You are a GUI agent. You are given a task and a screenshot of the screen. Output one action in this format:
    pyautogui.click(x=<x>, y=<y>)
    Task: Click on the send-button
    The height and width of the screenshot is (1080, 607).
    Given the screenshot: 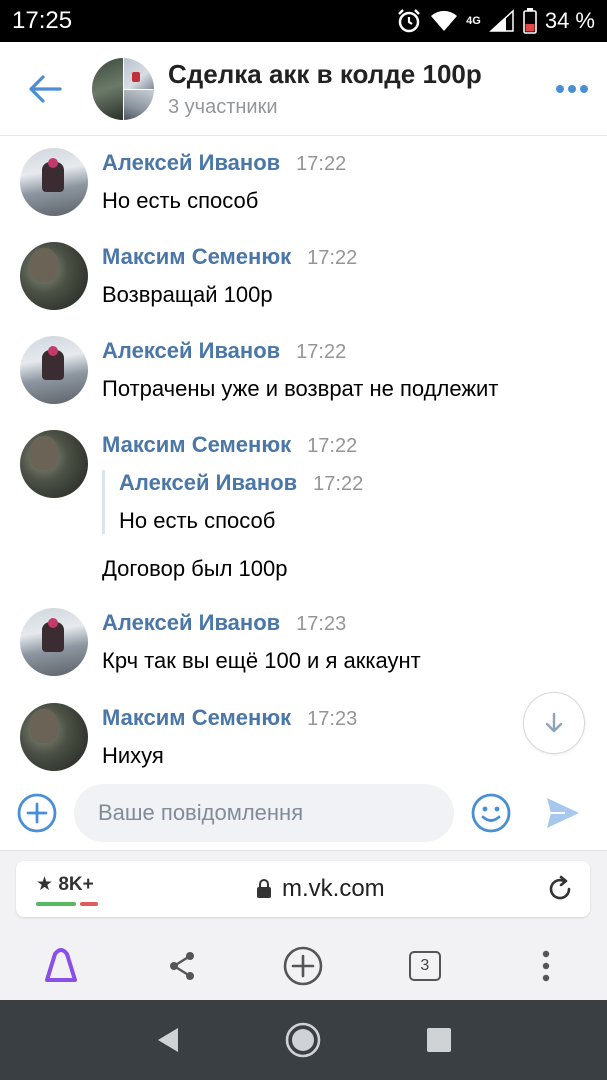 What is the action you would take?
    pyautogui.click(x=563, y=813)
    